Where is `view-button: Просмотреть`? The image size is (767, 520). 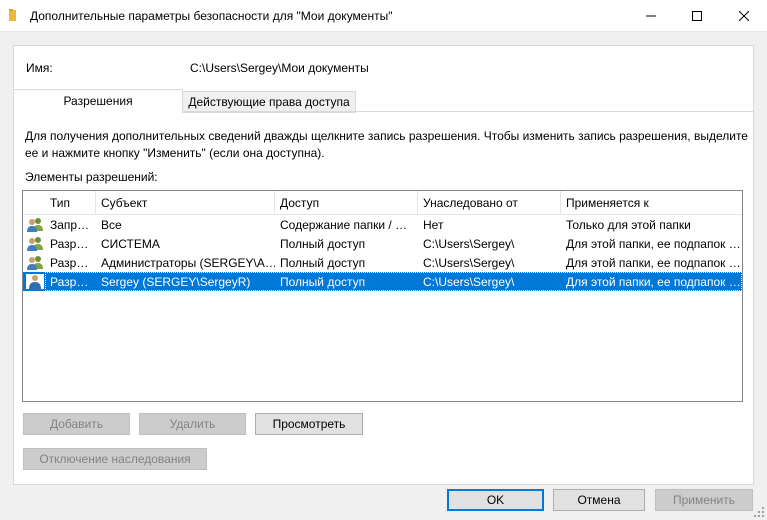 view-button: Просмотреть is located at coordinates (309, 424).